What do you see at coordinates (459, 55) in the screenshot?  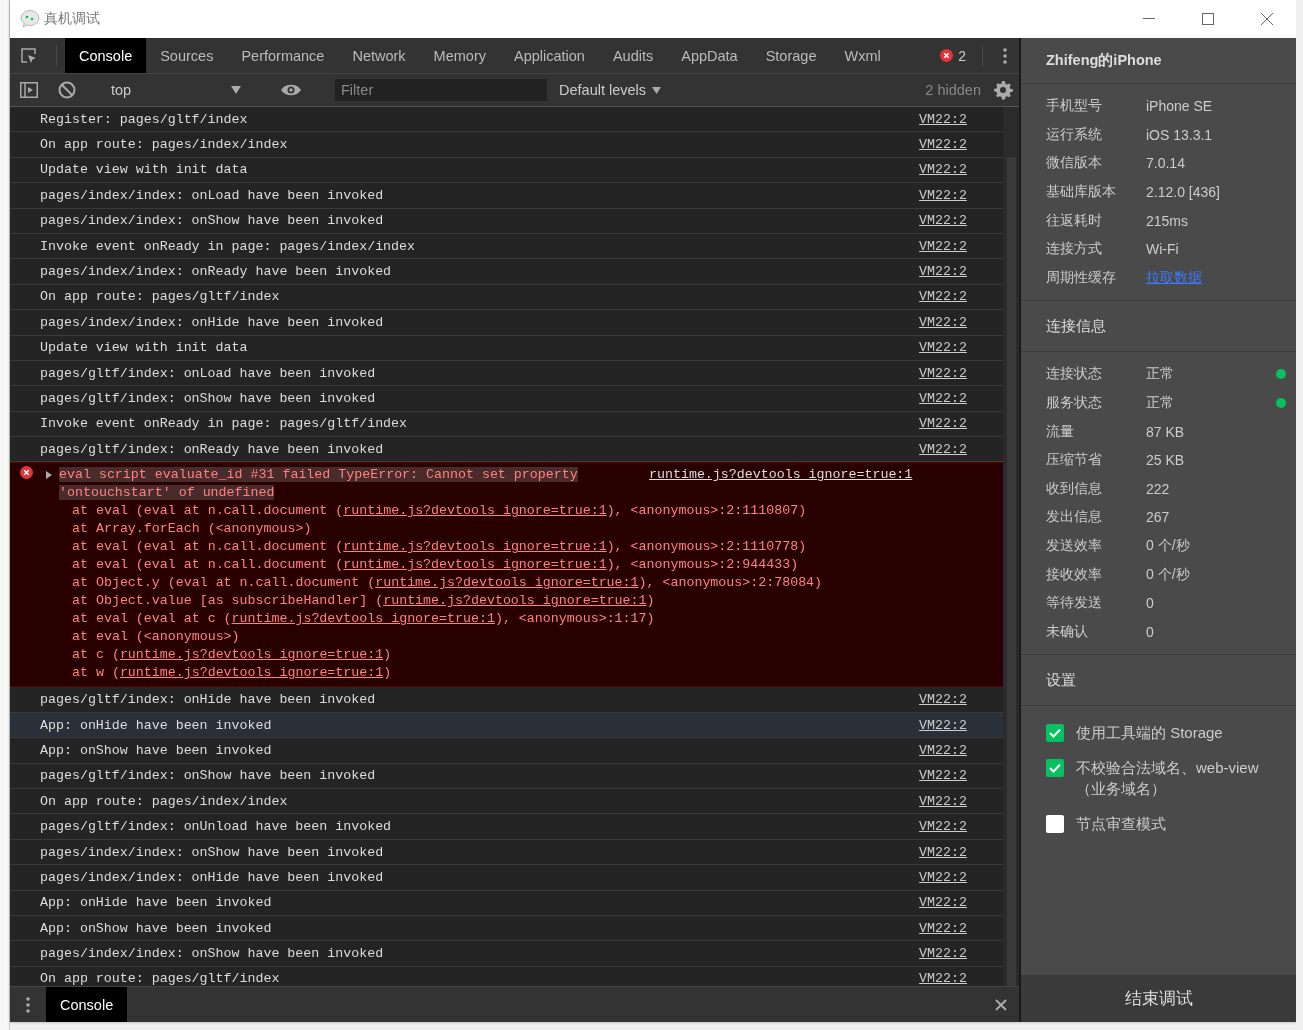 I see `devtools-tab: Memory` at bounding box center [459, 55].